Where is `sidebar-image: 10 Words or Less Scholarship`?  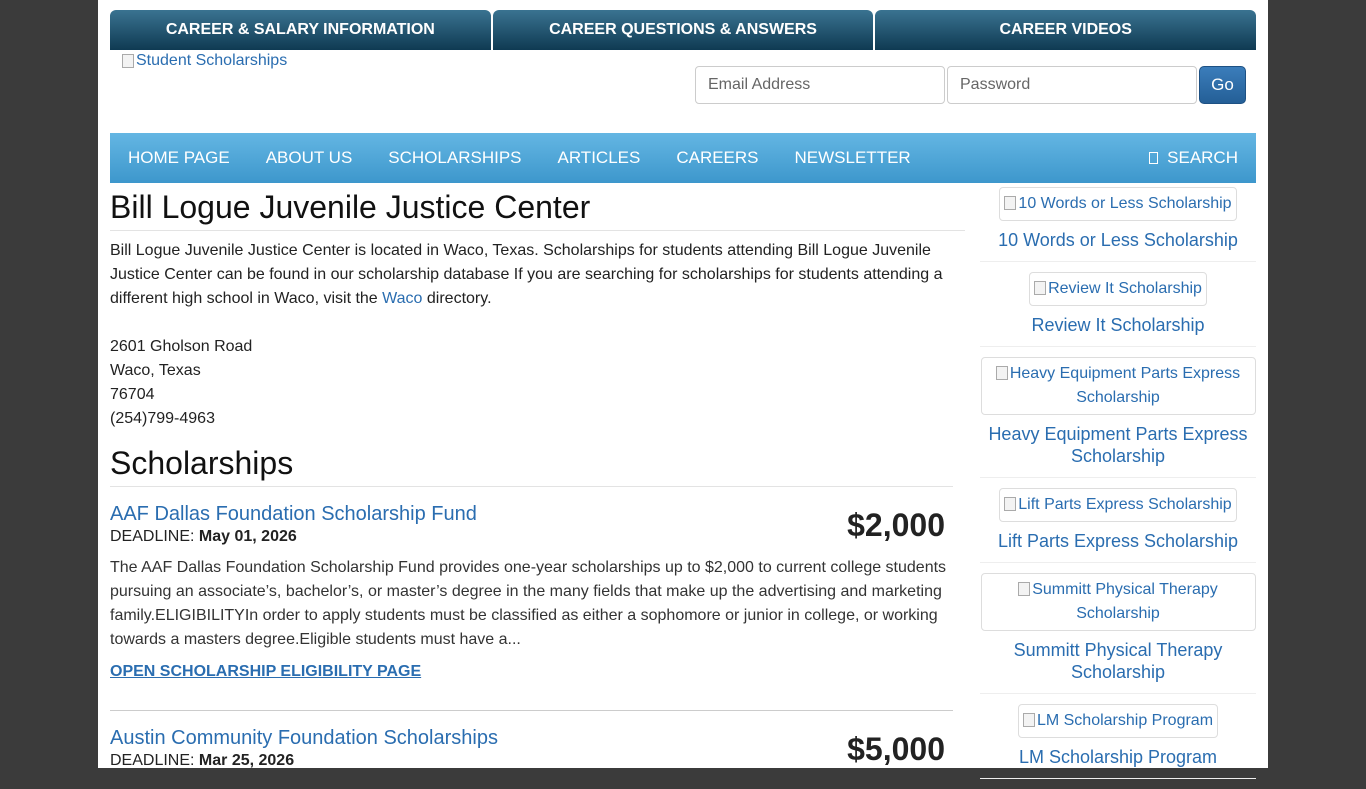 sidebar-image: 10 Words or Less Scholarship is located at coordinates (1118, 204).